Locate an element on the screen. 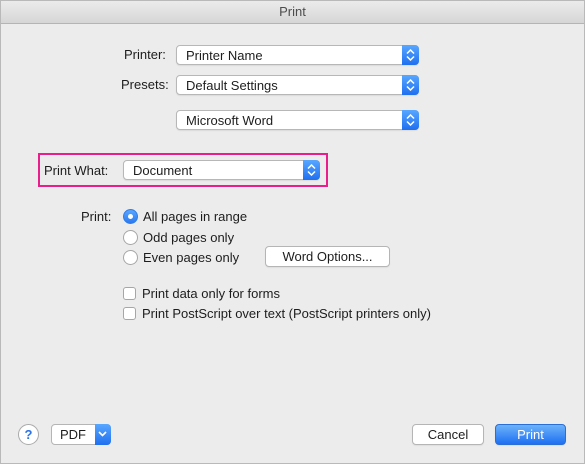 Image resolution: width=585 pixels, height=464 pixels. presets-popup: Default Settings is located at coordinates (297, 85).